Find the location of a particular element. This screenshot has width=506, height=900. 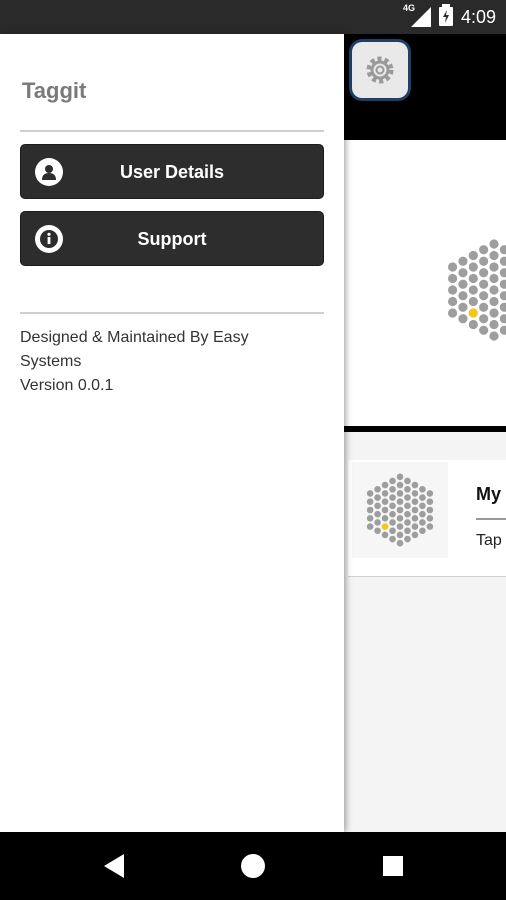

card-thumbnail is located at coordinates (400, 510).